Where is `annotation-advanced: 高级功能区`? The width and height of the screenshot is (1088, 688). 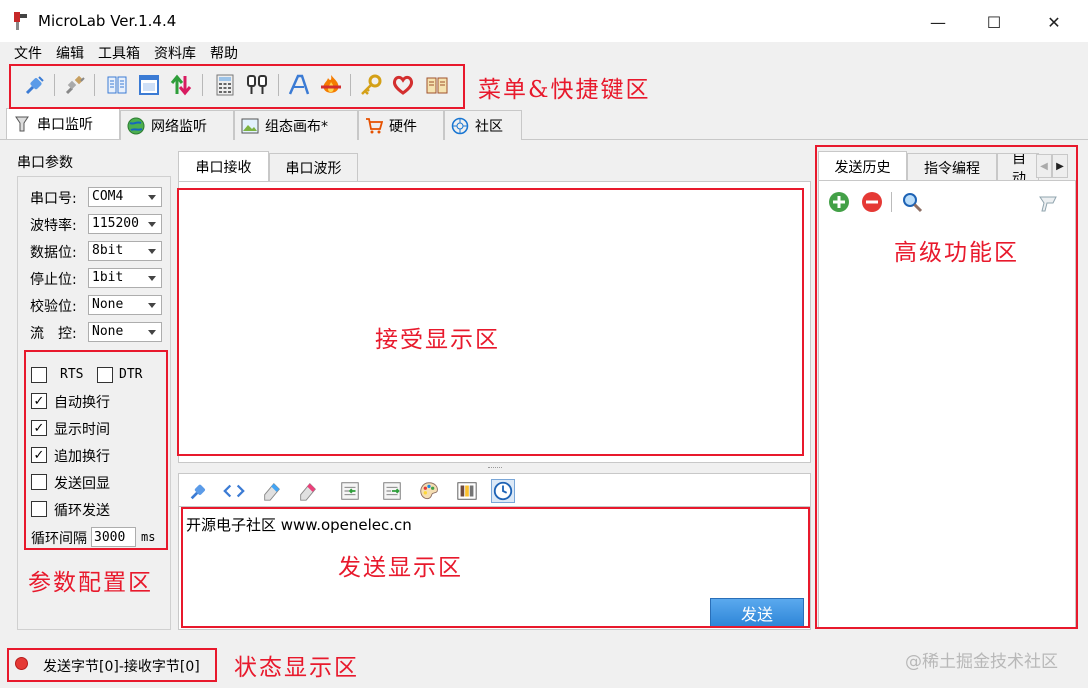
annotation-advanced: 高级功能区 is located at coordinates (956, 253).